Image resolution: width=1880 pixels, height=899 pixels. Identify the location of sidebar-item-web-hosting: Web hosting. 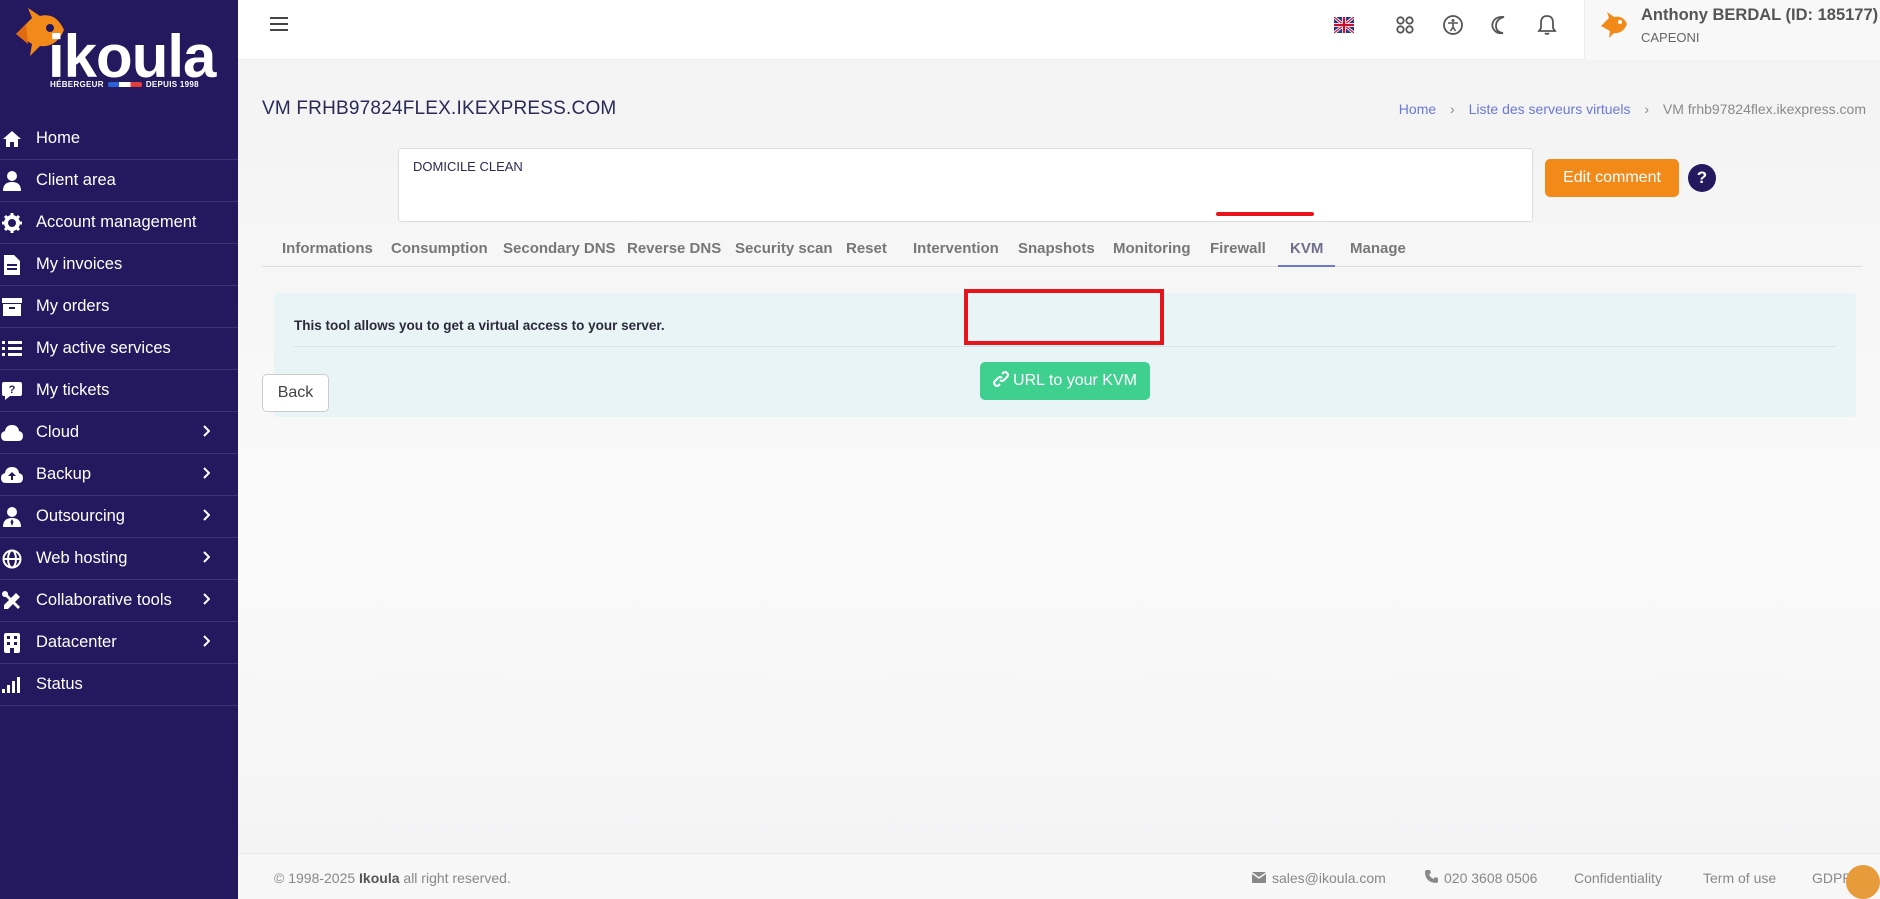
(119, 559).